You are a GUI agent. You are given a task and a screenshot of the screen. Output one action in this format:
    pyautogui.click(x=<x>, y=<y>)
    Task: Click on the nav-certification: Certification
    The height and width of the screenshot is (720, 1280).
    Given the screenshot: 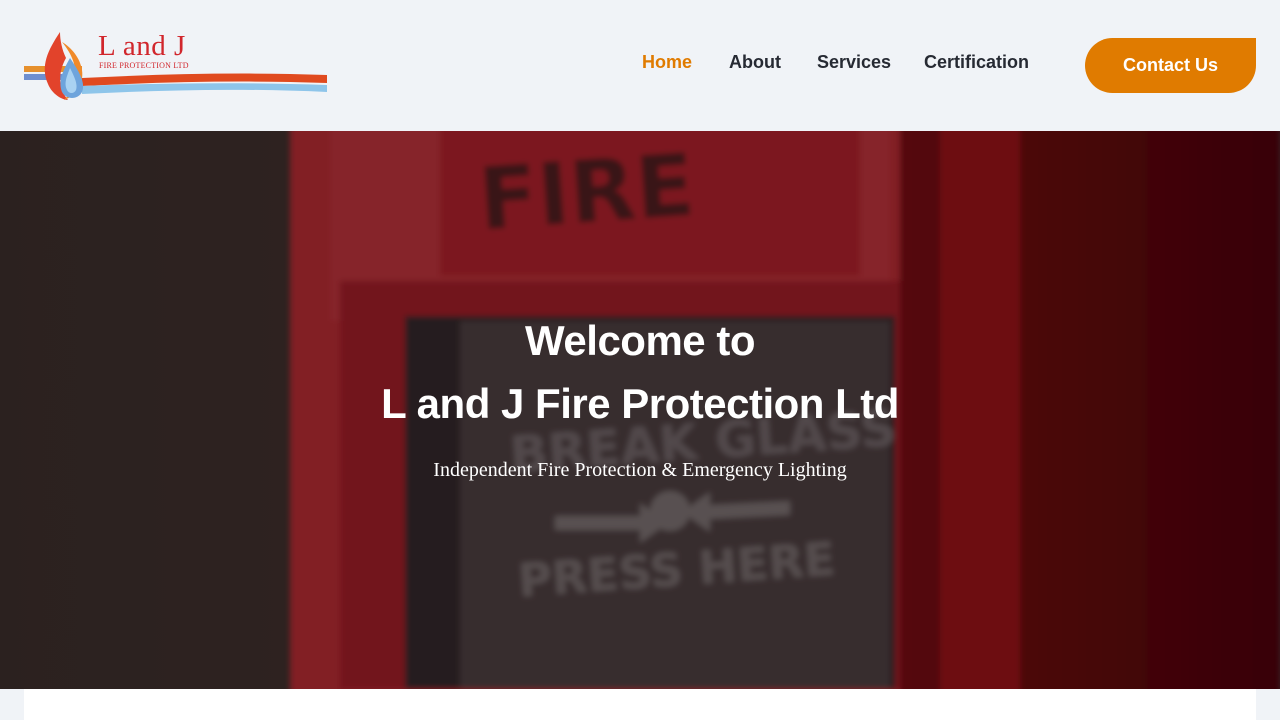 What is the action you would take?
    pyautogui.click(x=976, y=62)
    